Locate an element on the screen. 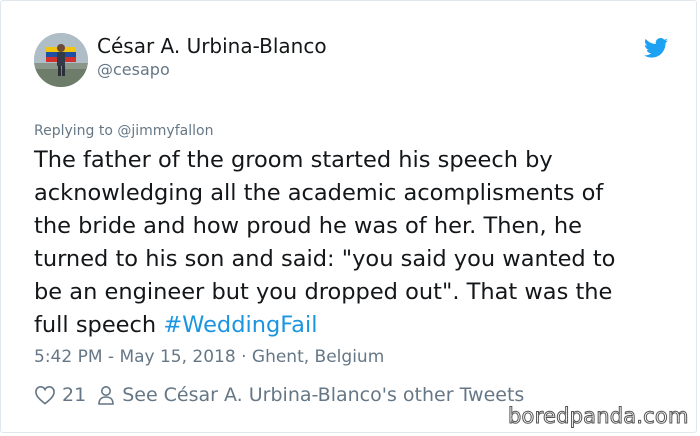 This screenshot has height=436, width=700. avatar is located at coordinates (61, 60).